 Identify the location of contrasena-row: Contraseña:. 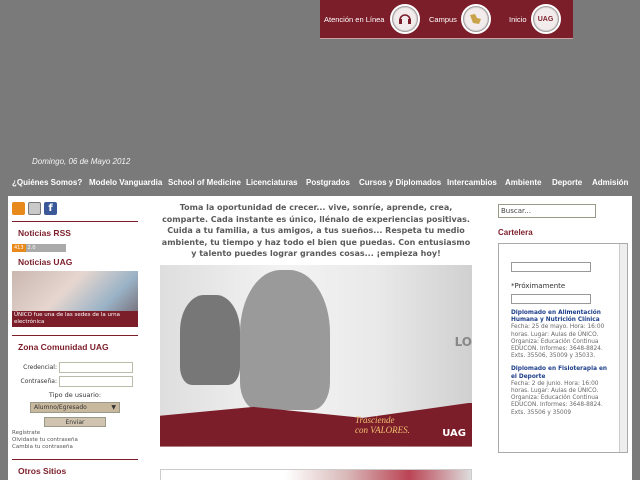
(75, 381).